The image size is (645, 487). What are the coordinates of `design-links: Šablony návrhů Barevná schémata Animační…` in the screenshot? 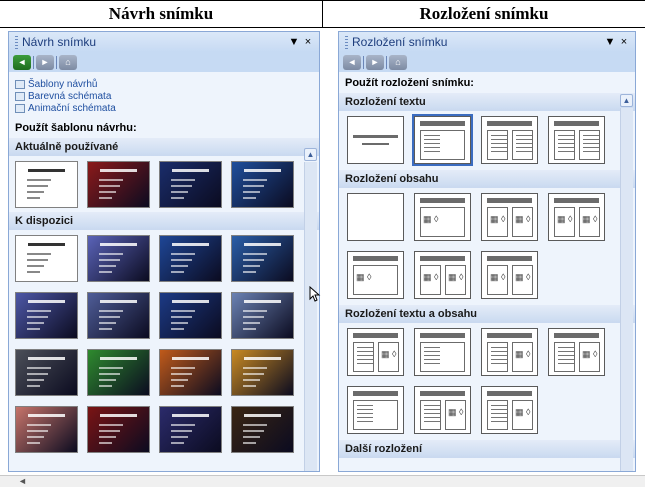 It's located at (164, 93).